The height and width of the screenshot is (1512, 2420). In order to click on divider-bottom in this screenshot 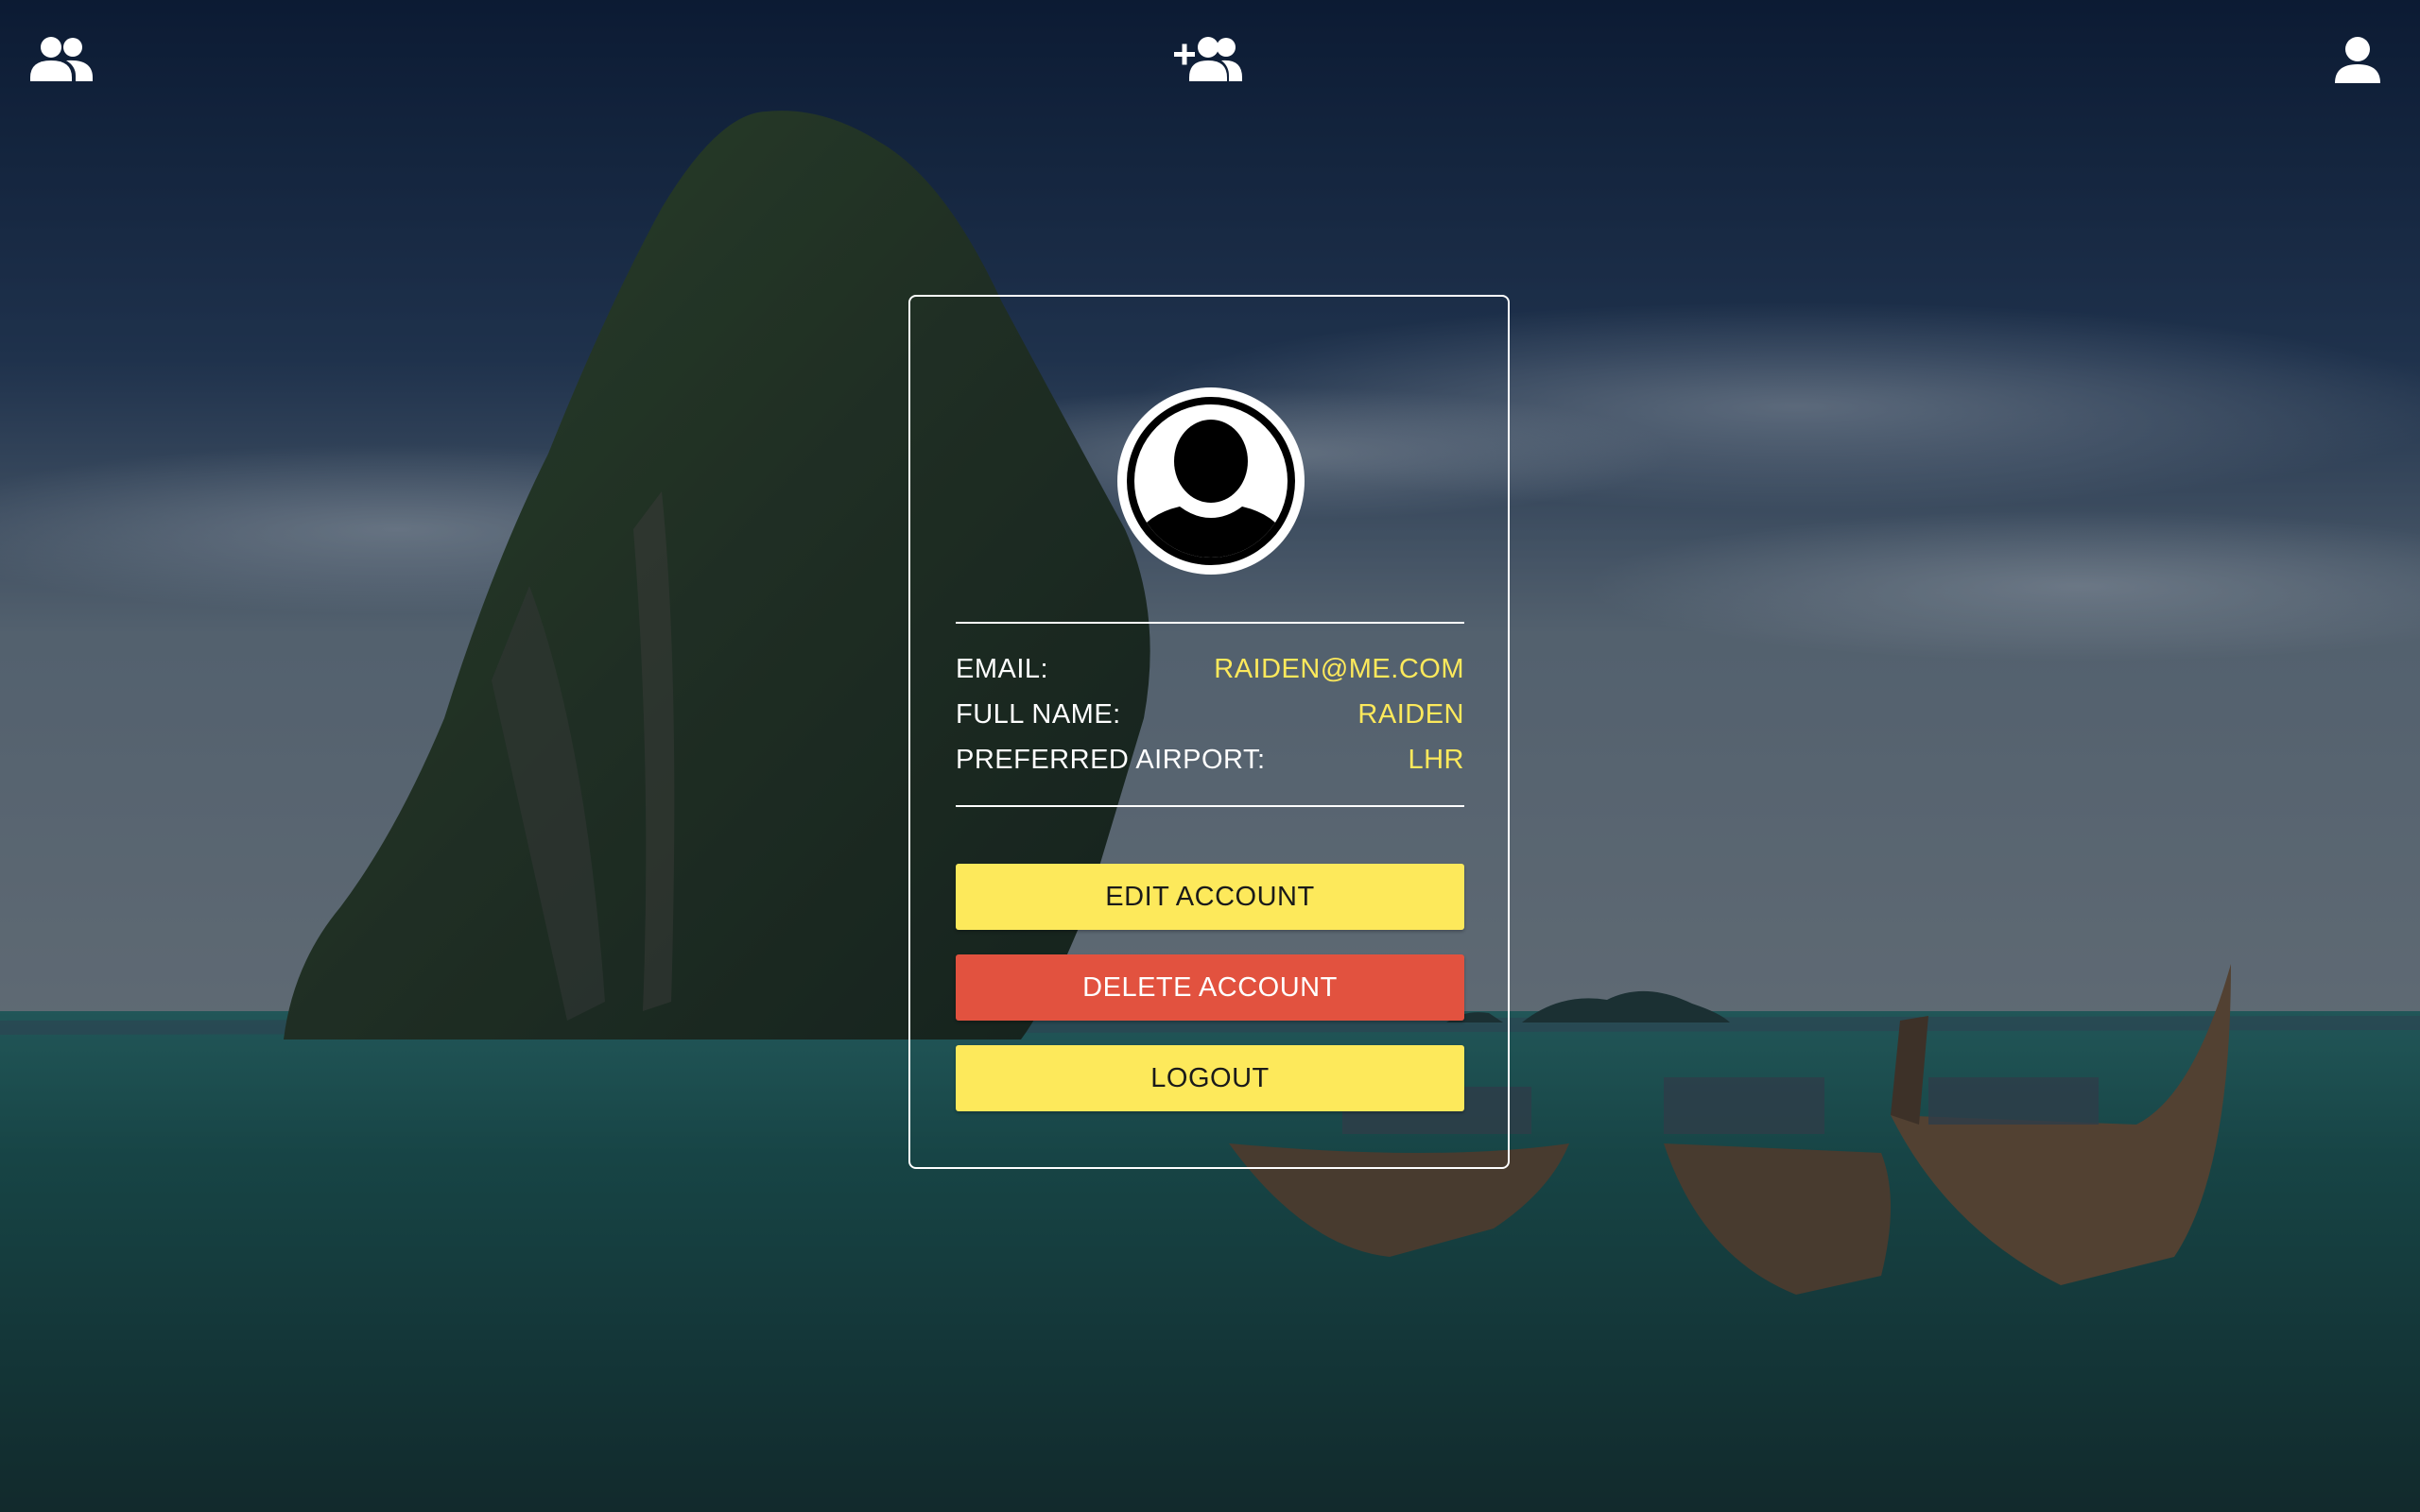, I will do `click(1210, 806)`.